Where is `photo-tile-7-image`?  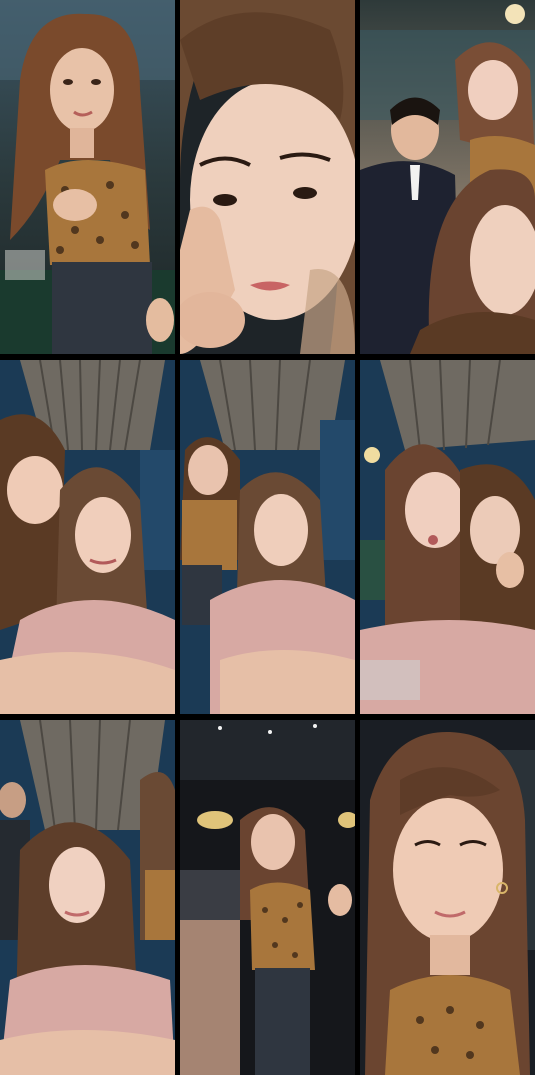 photo-tile-7-image is located at coordinates (87, 897).